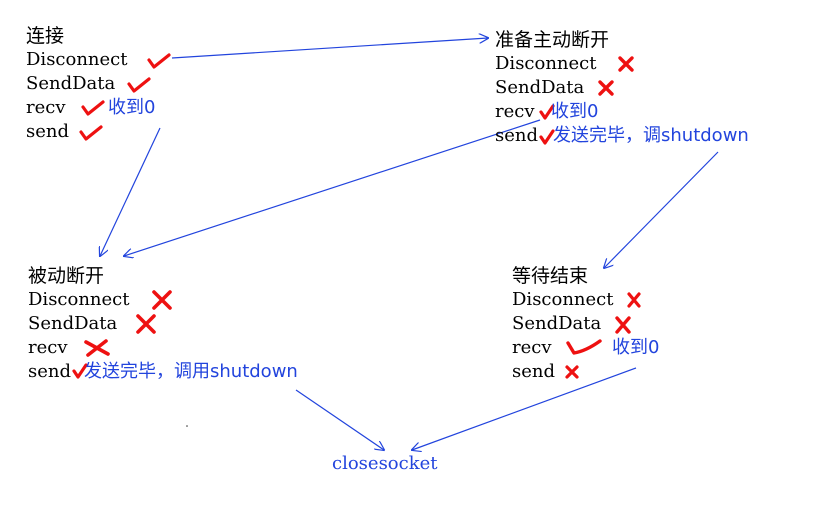 This screenshot has width=817, height=507. I want to click on state-title: 准备主动断开, so click(552, 40).